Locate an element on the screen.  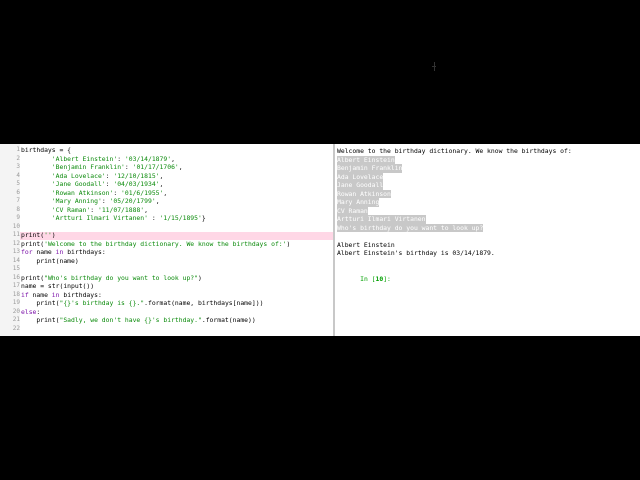
console-selected-output-line: CV Raman is located at coordinates (352, 210).